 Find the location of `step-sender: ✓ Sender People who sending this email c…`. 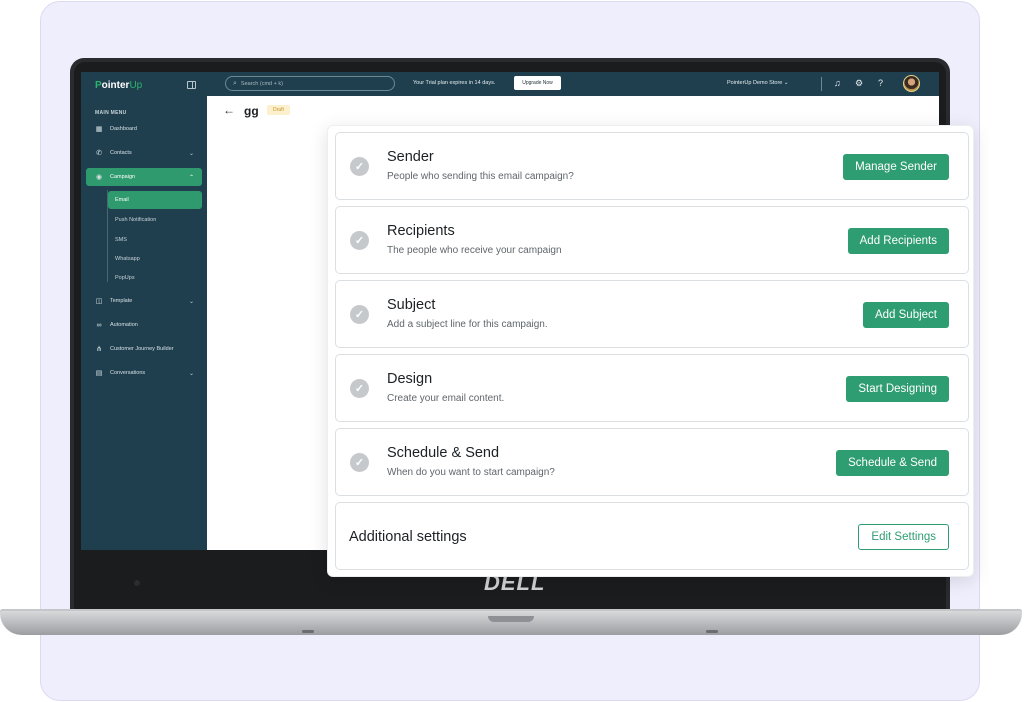

step-sender: ✓ Sender People who sending this email c… is located at coordinates (652, 166).